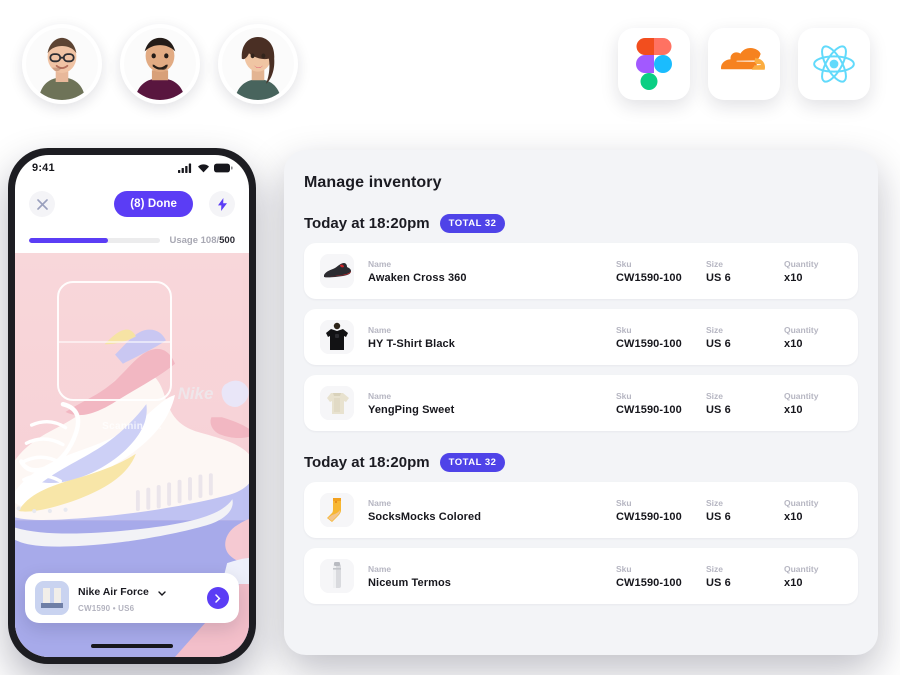 The height and width of the screenshot is (675, 900). Describe the element at coordinates (411, 409) in the screenshot. I see `value-name: YengPing Sweet` at that location.